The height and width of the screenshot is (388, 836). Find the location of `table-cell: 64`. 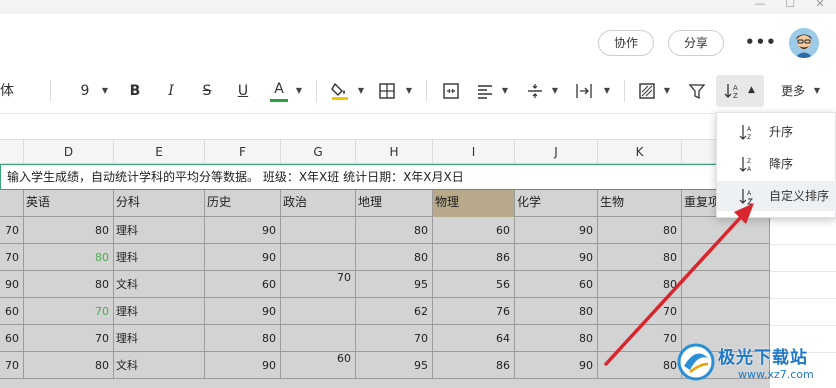

table-cell: 64 is located at coordinates (474, 338).